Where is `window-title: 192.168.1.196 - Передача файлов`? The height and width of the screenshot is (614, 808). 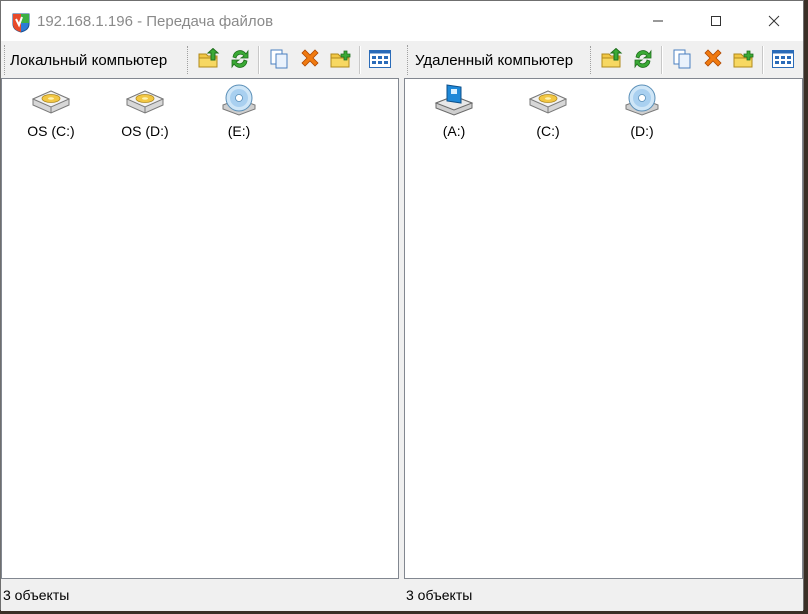 window-title: 192.168.1.196 - Передача файлов is located at coordinates (155, 21).